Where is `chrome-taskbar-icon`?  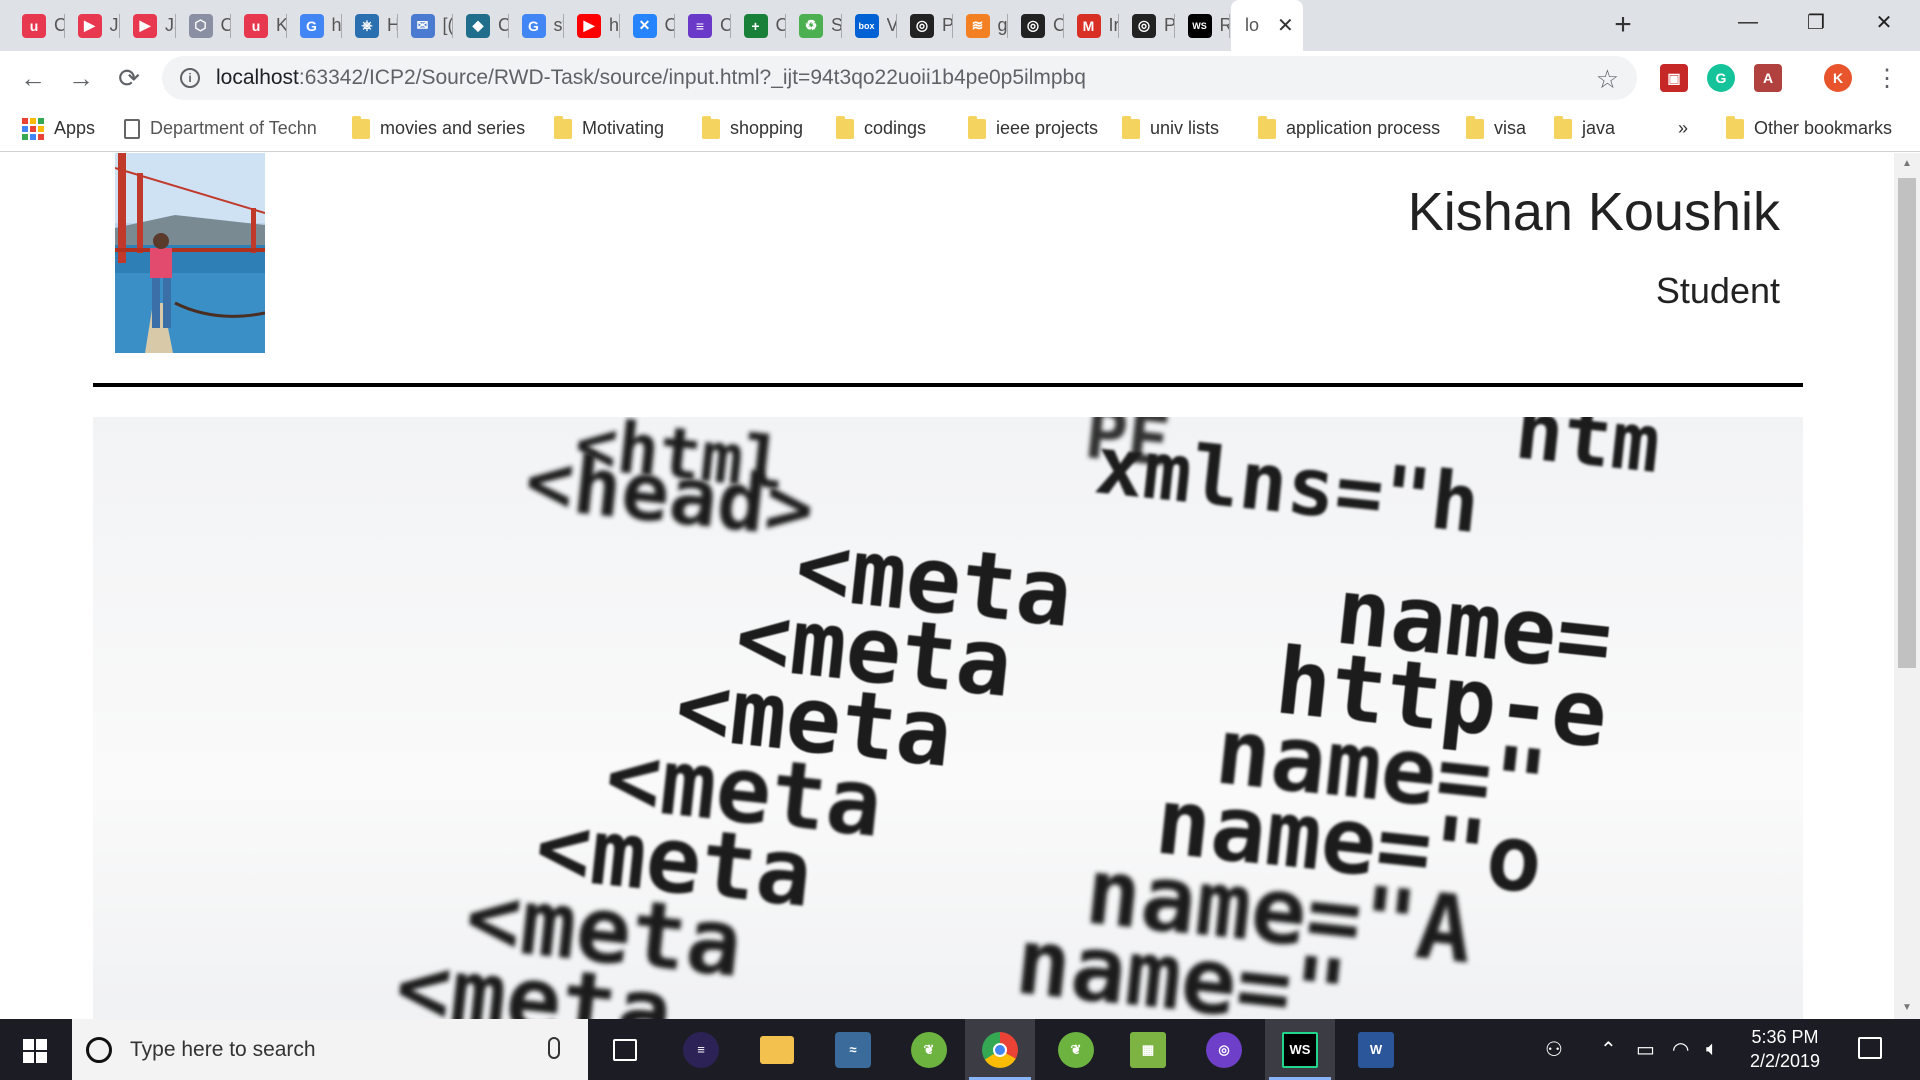 chrome-taskbar-icon is located at coordinates (1000, 1049).